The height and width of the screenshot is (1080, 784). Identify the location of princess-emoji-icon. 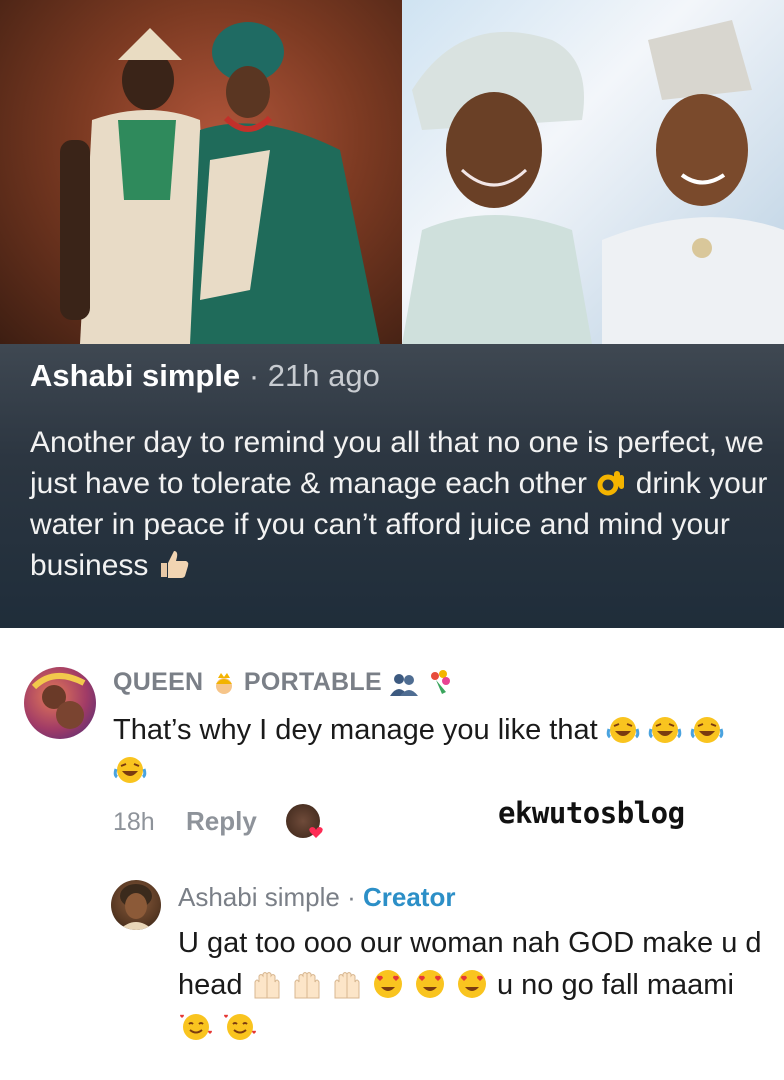
(223, 683).